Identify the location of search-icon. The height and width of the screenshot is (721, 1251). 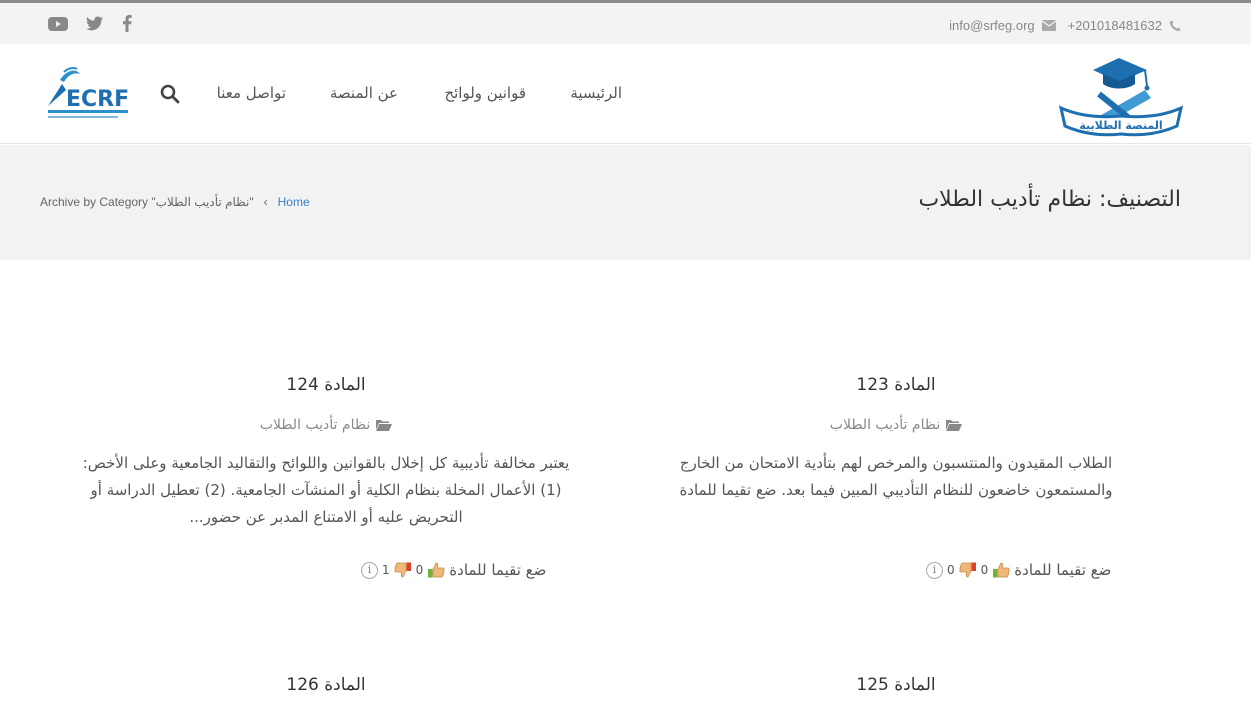
(170, 94).